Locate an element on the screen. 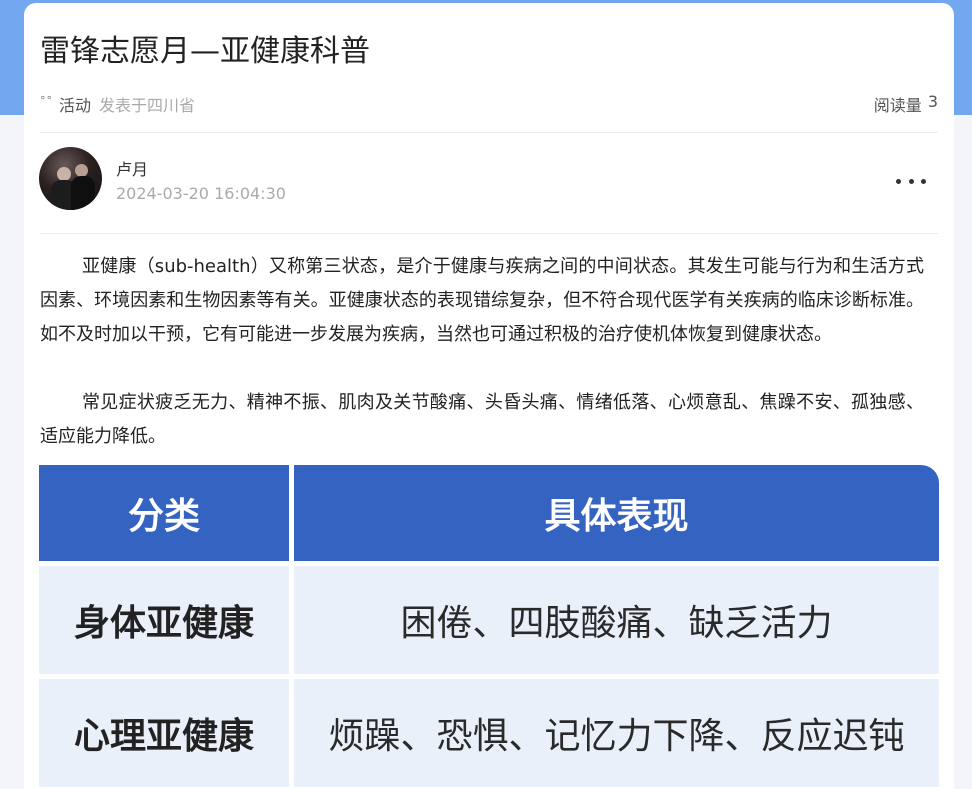 Image resolution: width=972 pixels, height=789 pixels. posted-location: 发表于四川省 is located at coordinates (147, 105).